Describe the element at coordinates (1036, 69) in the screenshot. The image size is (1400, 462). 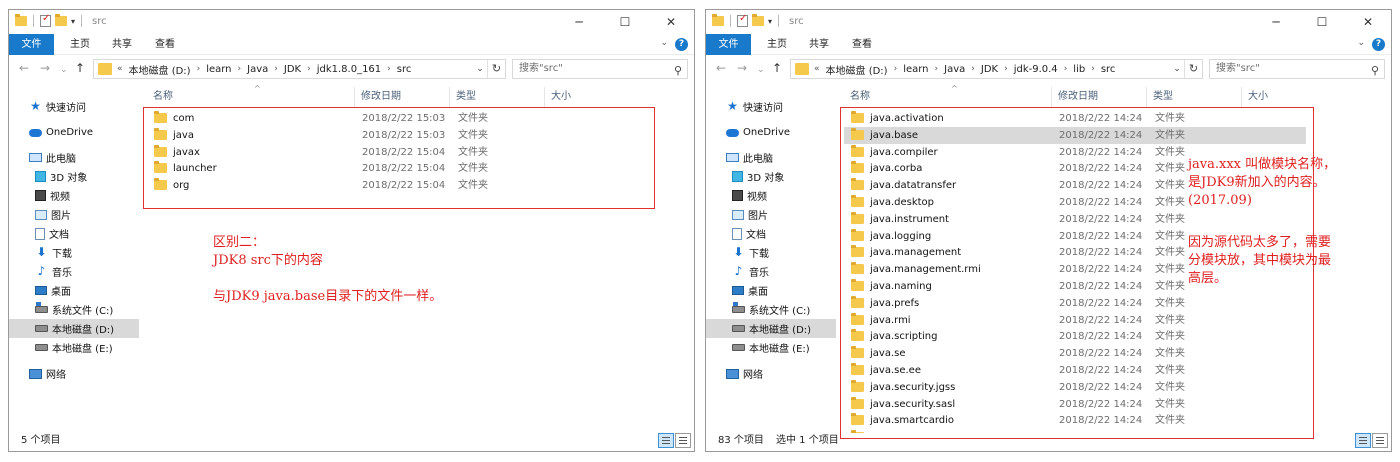
I see `breadcrumb-item: jdk-9.0.4` at that location.